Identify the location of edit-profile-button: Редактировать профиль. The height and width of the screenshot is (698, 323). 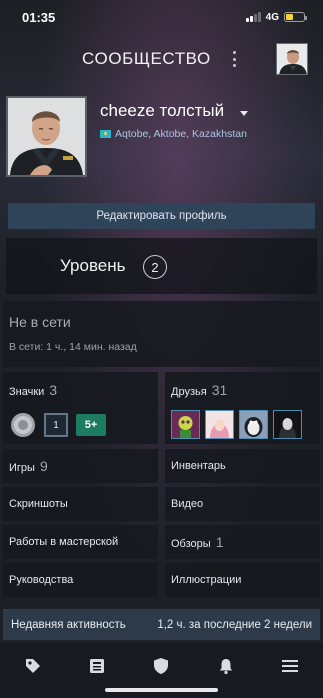
(161, 216).